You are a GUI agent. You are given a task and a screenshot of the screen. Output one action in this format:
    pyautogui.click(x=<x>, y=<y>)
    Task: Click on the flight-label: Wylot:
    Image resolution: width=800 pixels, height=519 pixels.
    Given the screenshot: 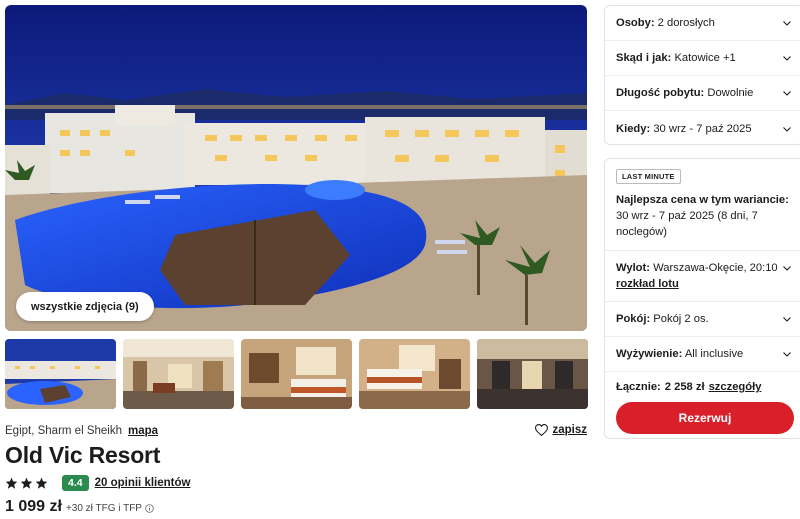 What is the action you would take?
    pyautogui.click(x=633, y=268)
    